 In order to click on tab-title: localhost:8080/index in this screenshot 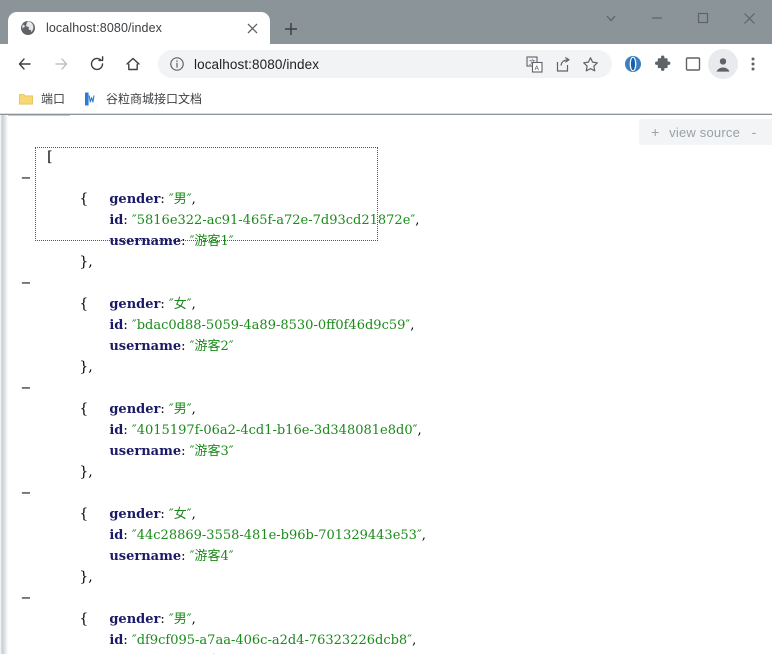, I will do `click(104, 28)`.